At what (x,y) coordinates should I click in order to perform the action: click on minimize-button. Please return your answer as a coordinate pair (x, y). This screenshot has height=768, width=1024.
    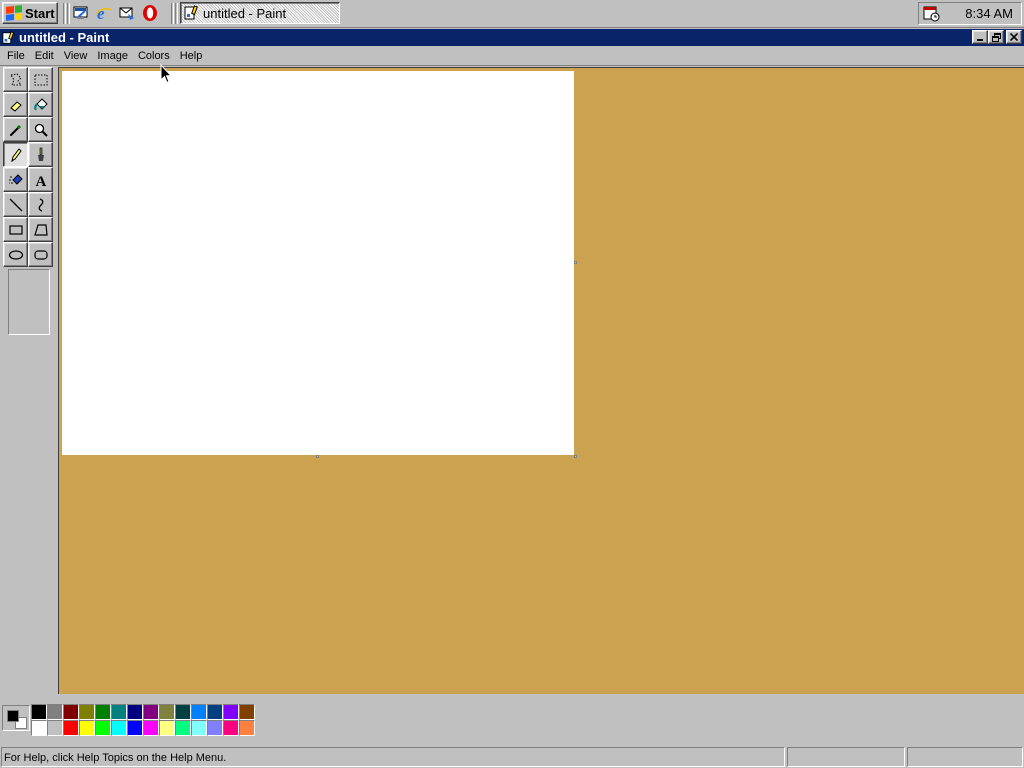
    Looking at the image, I should click on (980, 37).